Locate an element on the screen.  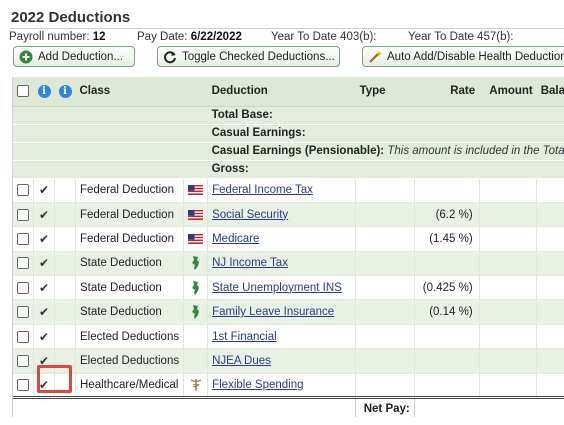
deduction-rate: (1.45 %) is located at coordinates (447, 239).